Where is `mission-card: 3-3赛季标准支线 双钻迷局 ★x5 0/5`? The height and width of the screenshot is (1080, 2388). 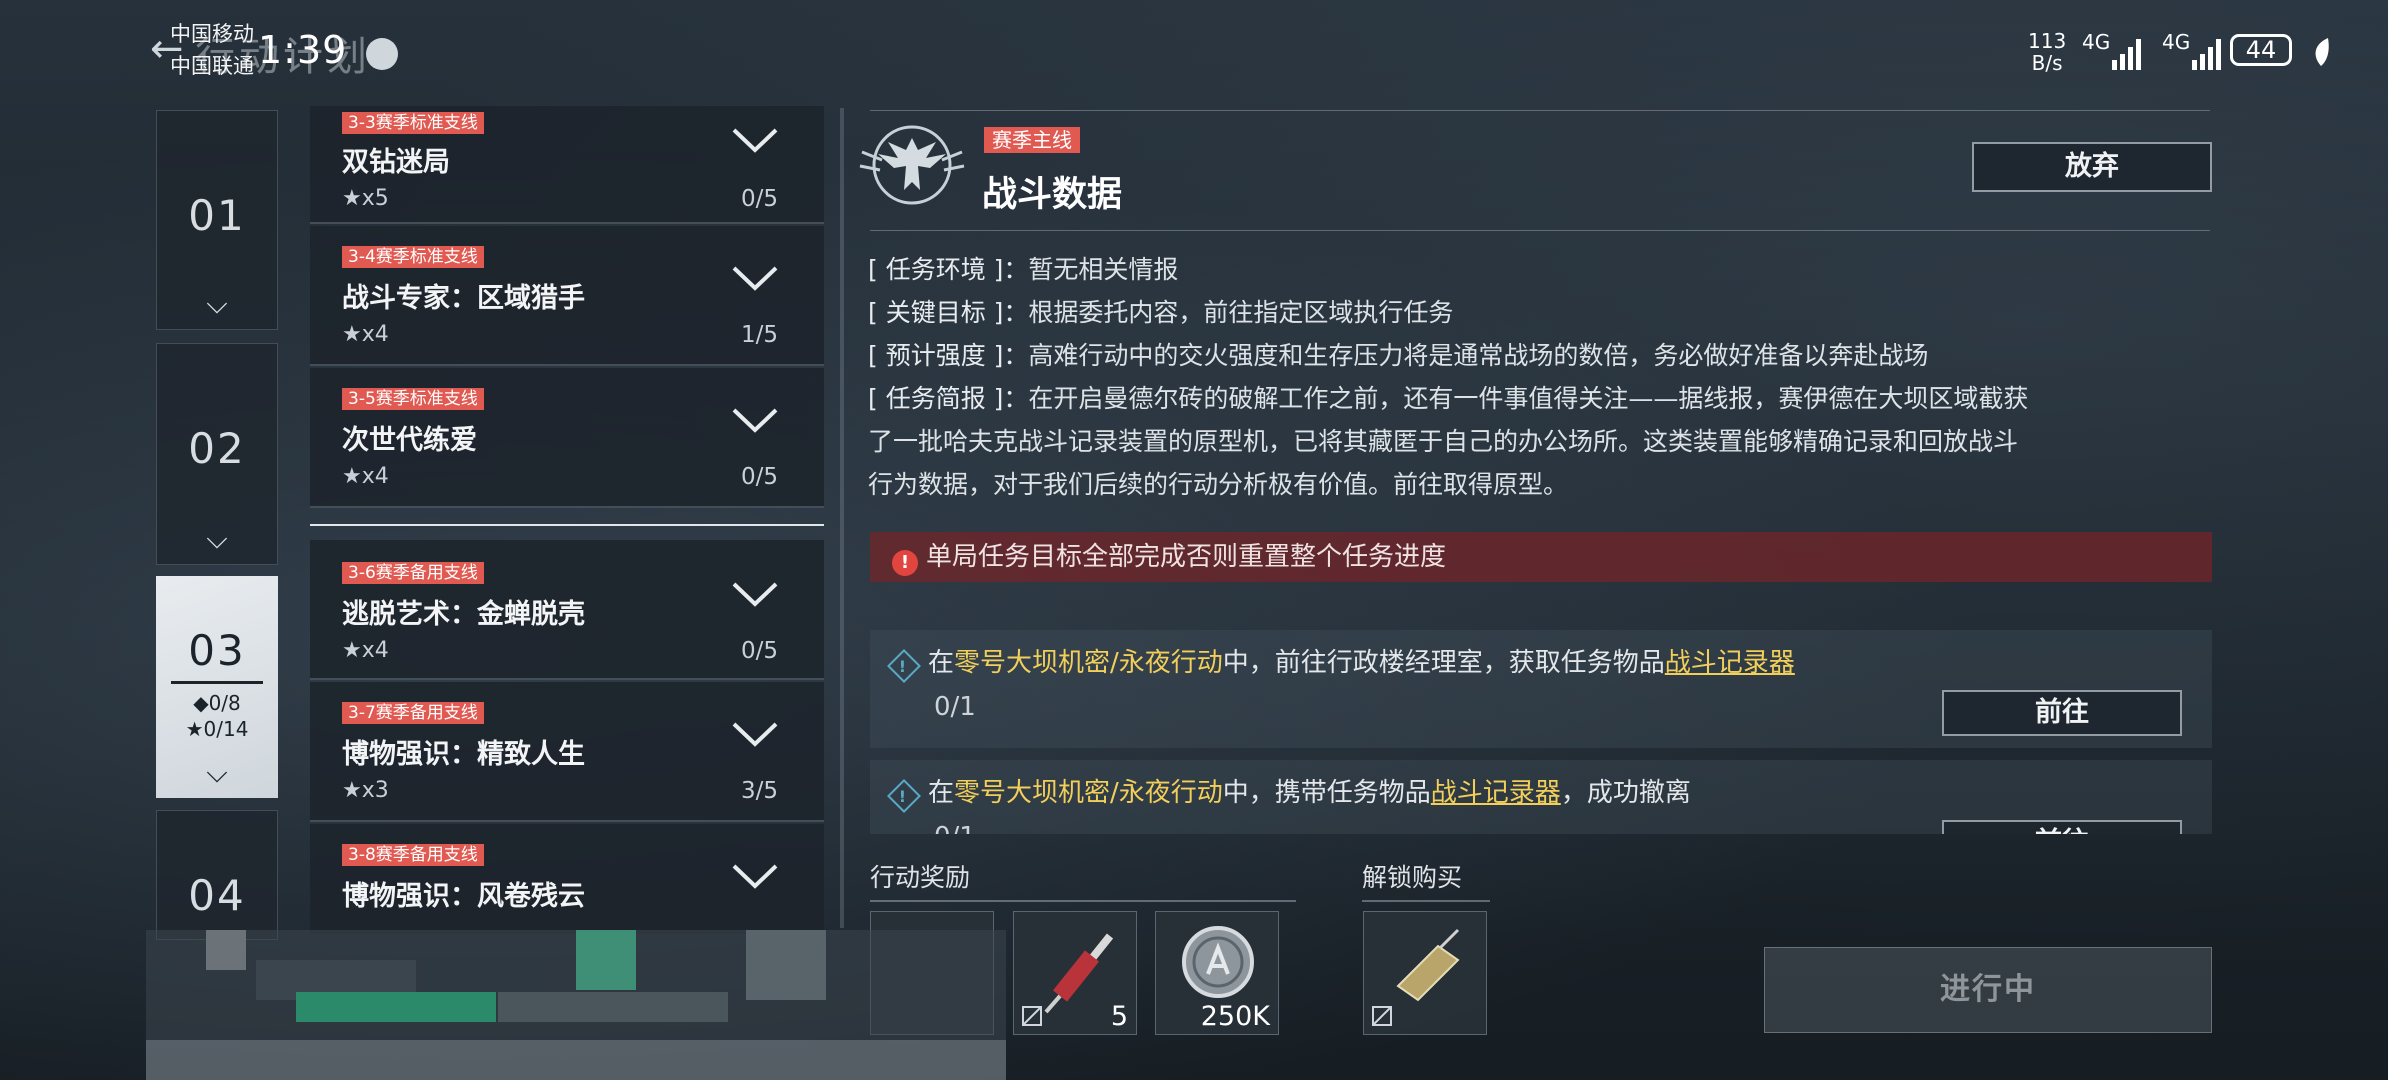
mission-card: 3-3赛季标准支线 双钻迷局 ★x5 0/5 is located at coordinates (567, 165).